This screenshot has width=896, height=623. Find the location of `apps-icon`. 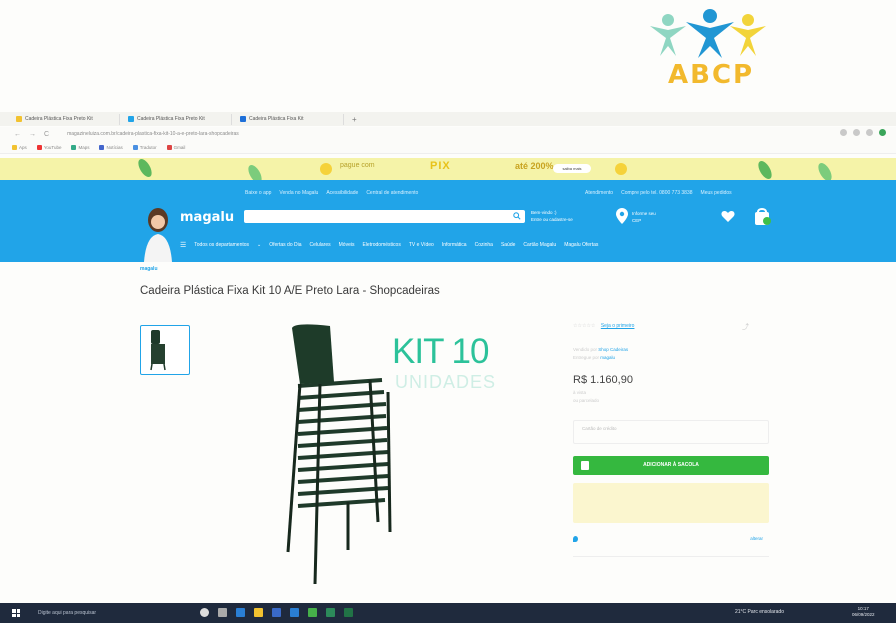

apps-icon is located at coordinates (14, 147).